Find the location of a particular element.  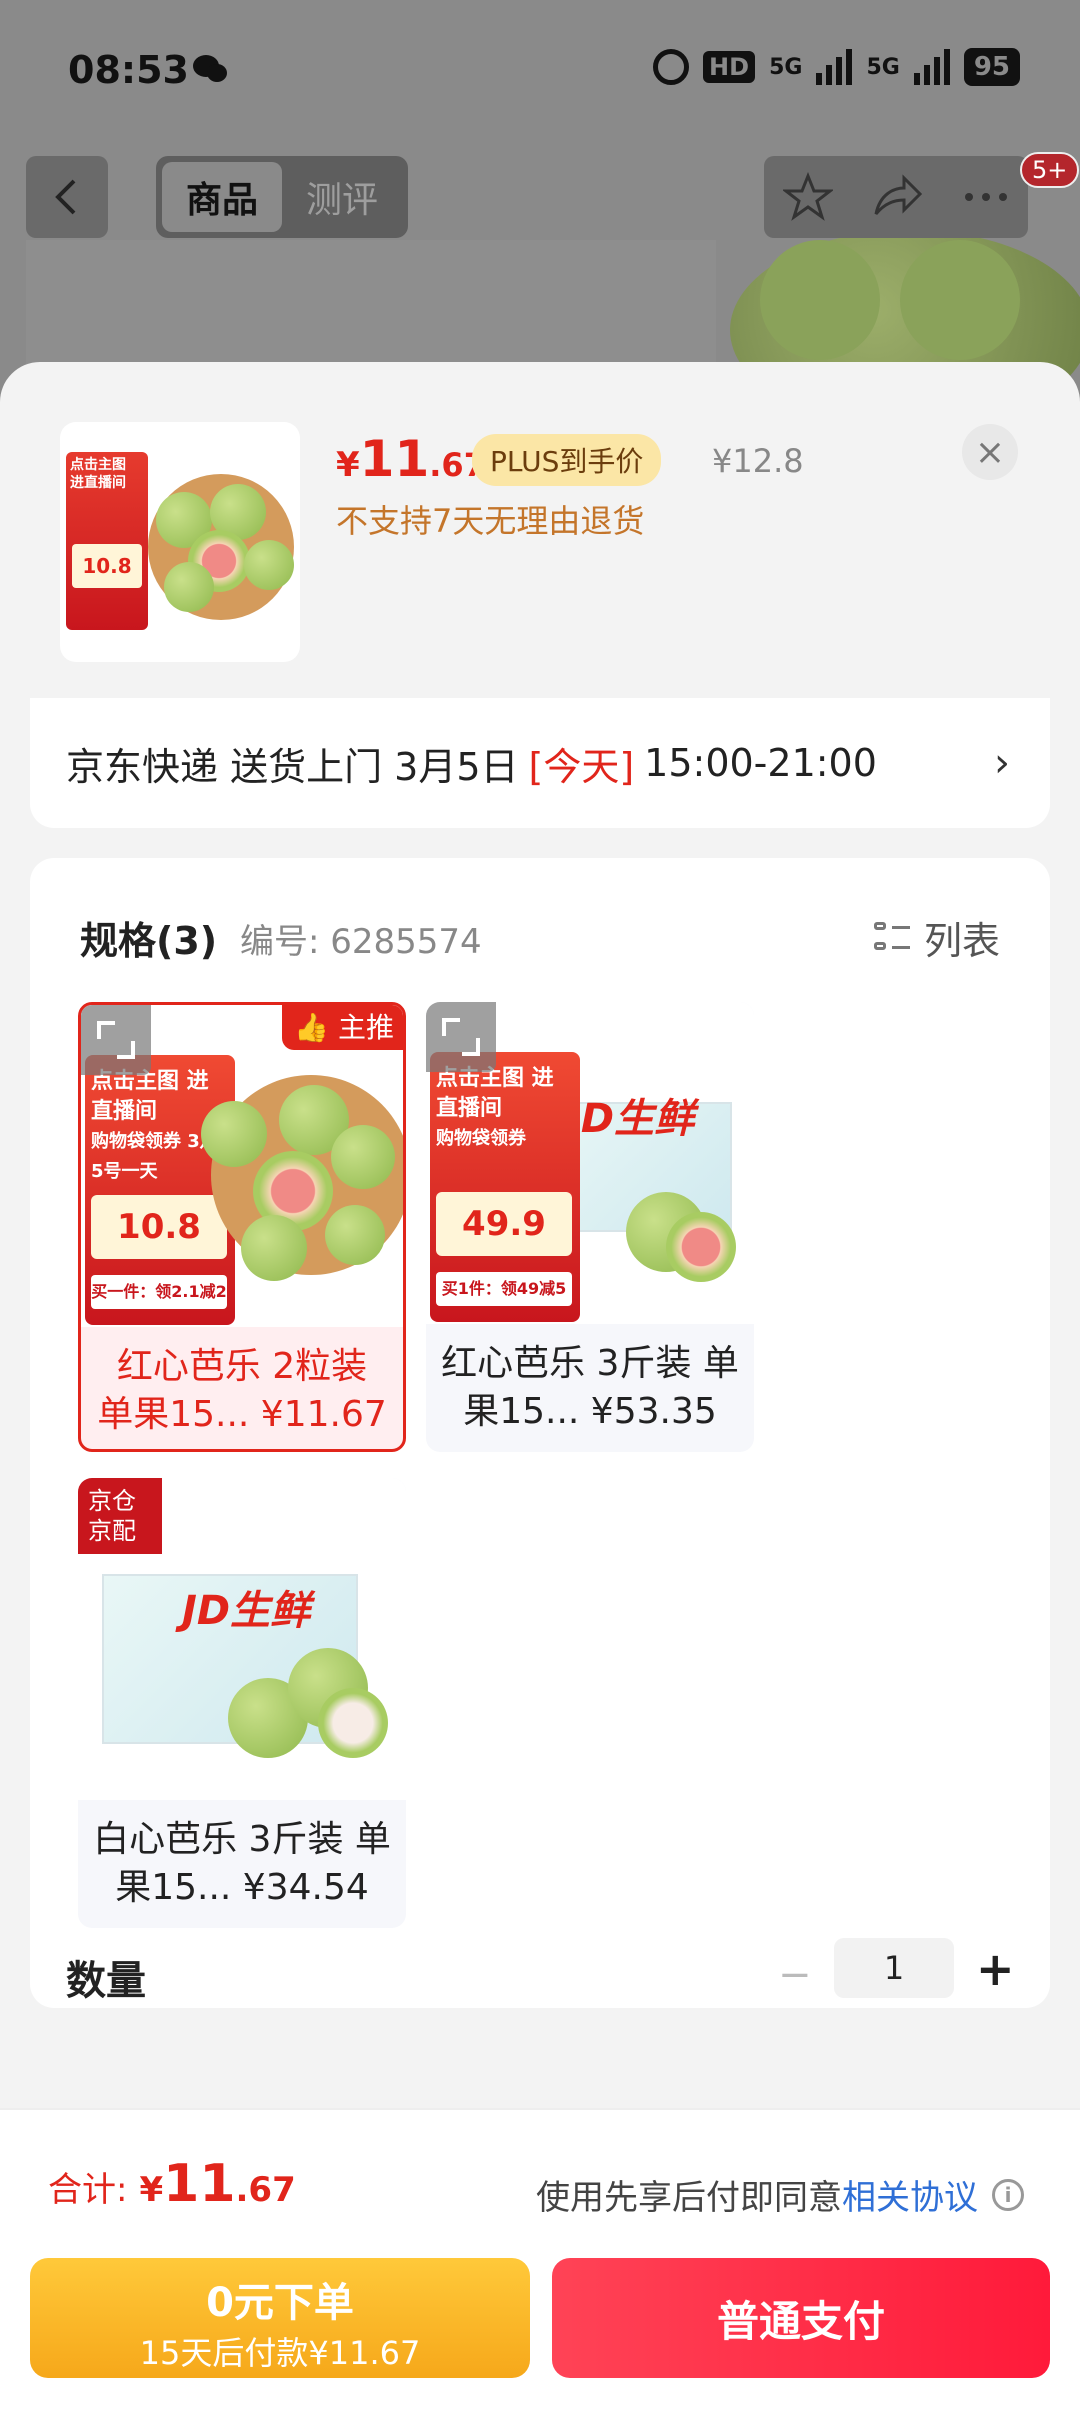

list-view-button: 列表 is located at coordinates (936, 937).